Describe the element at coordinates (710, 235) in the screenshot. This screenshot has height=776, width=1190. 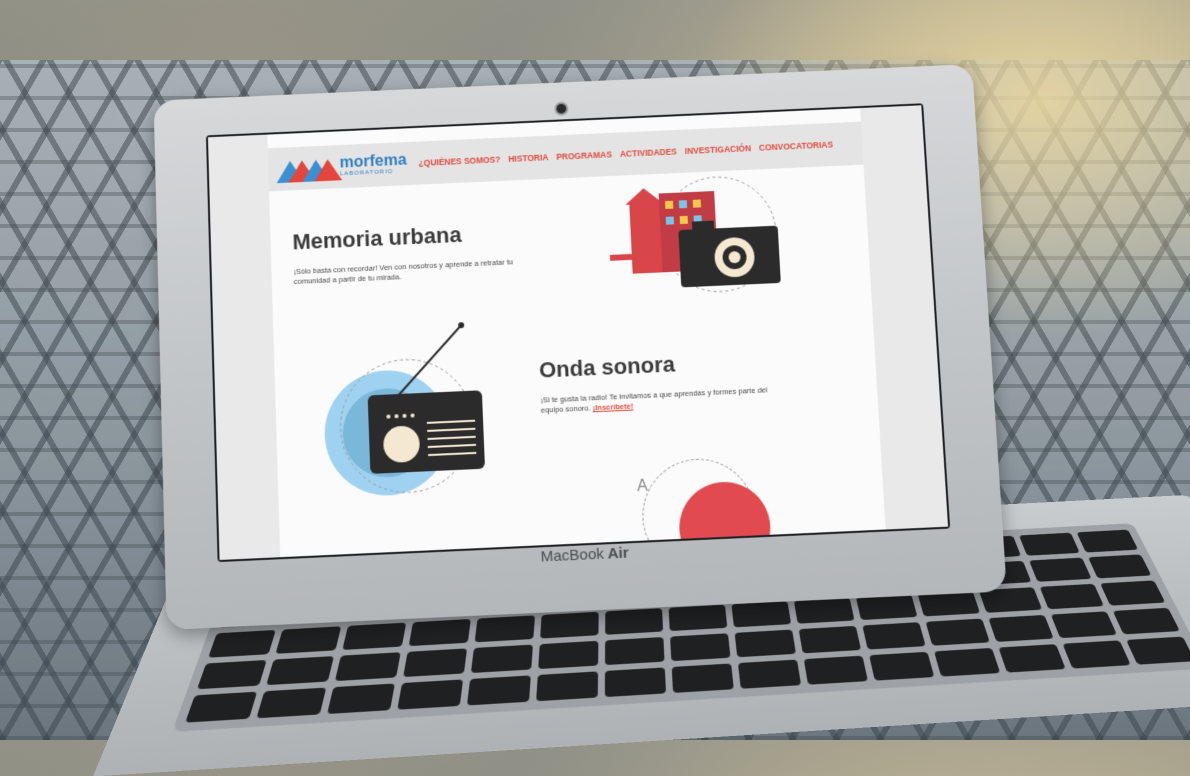
I see `city-camera-illustration` at that location.